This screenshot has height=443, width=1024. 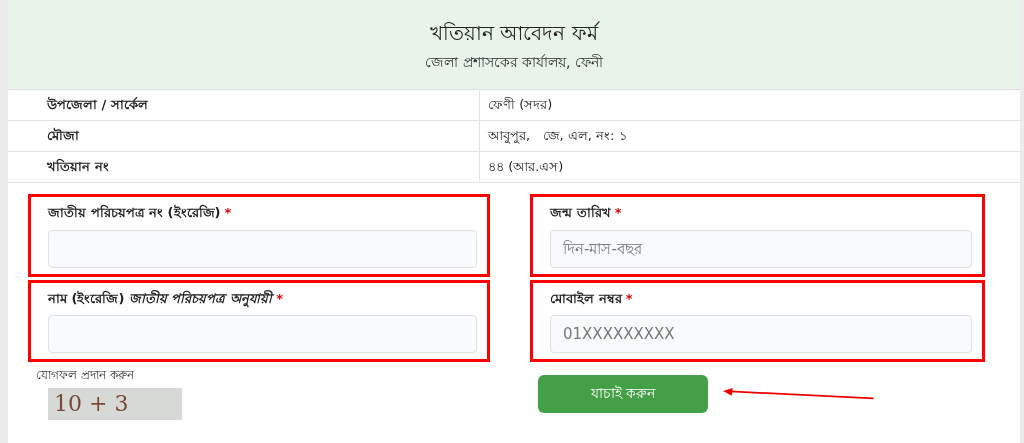 What do you see at coordinates (97, 105) in the screenshot?
I see `info-label: উপজেলা / সার্কেল` at bounding box center [97, 105].